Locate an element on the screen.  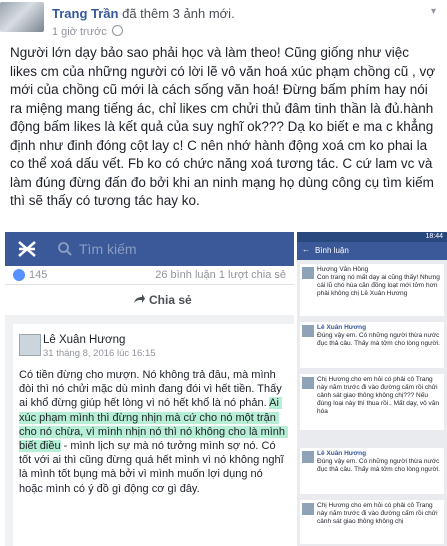
phone-status-bar: 18:44 is located at coordinates (372, 237).